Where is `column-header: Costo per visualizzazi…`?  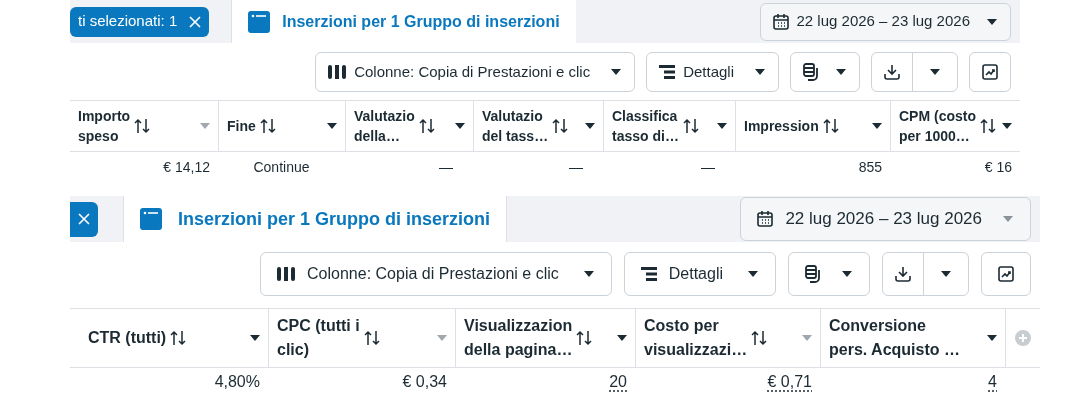
column-header: Costo per visualizzazi… is located at coordinates (727, 338).